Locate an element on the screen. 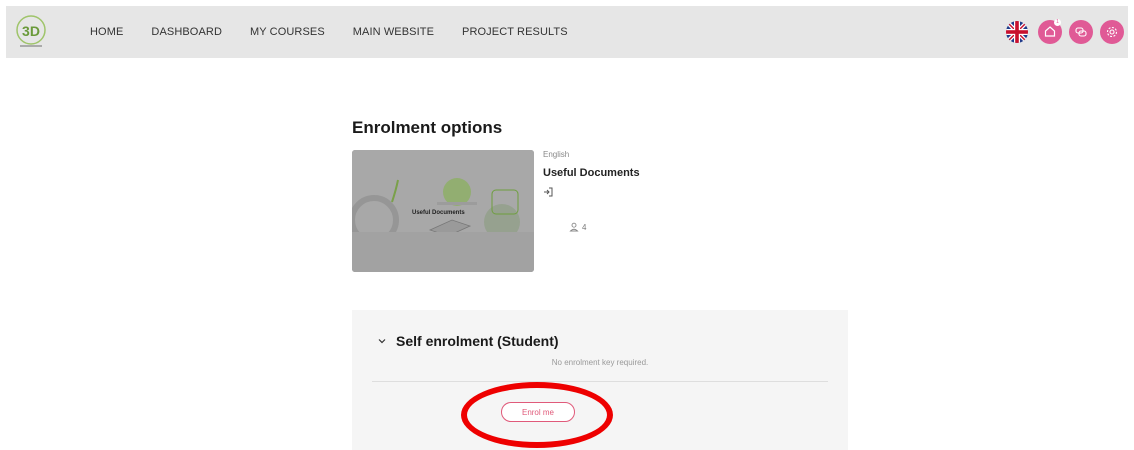 This screenshot has width=1134, height=450. settings-icon is located at coordinates (1112, 32).